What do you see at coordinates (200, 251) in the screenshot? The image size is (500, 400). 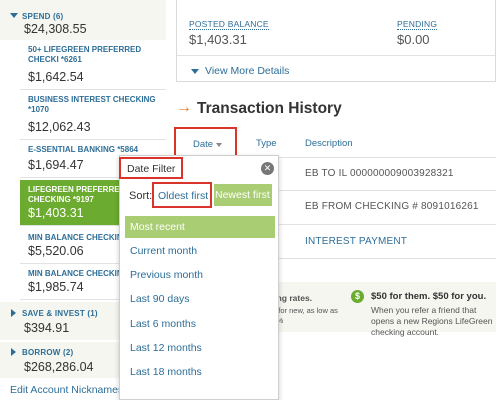 I see `date-option-current-month: Current month` at bounding box center [200, 251].